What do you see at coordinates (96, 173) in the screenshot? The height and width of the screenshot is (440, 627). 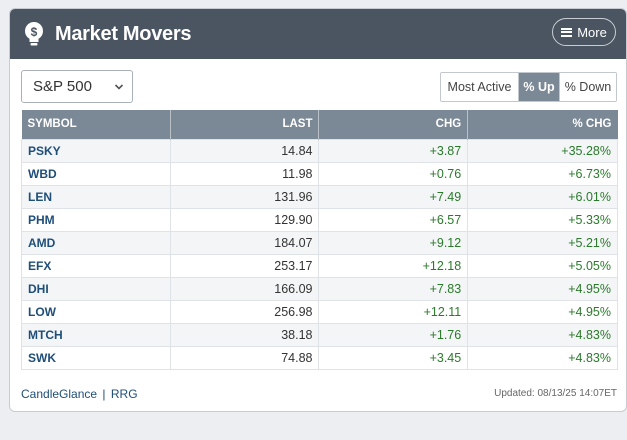 I see `row-symbol: WBD` at bounding box center [96, 173].